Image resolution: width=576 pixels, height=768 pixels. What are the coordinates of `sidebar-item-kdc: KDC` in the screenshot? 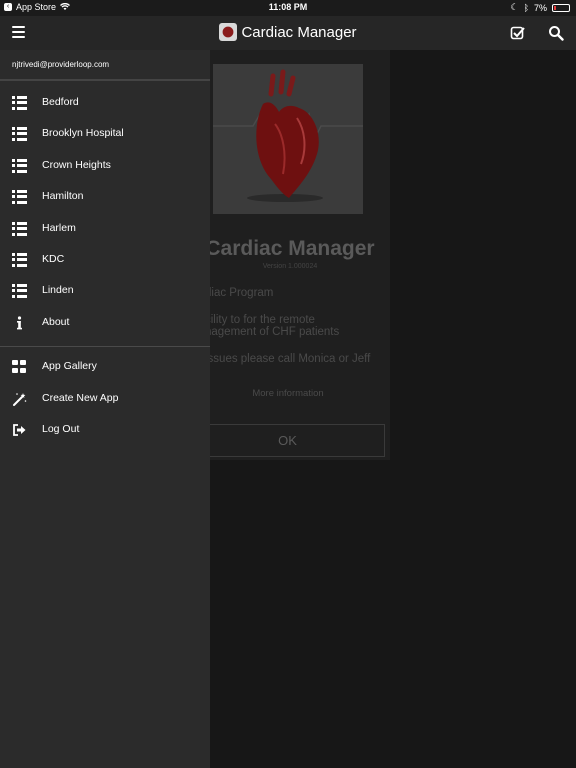 It's located at (105, 260).